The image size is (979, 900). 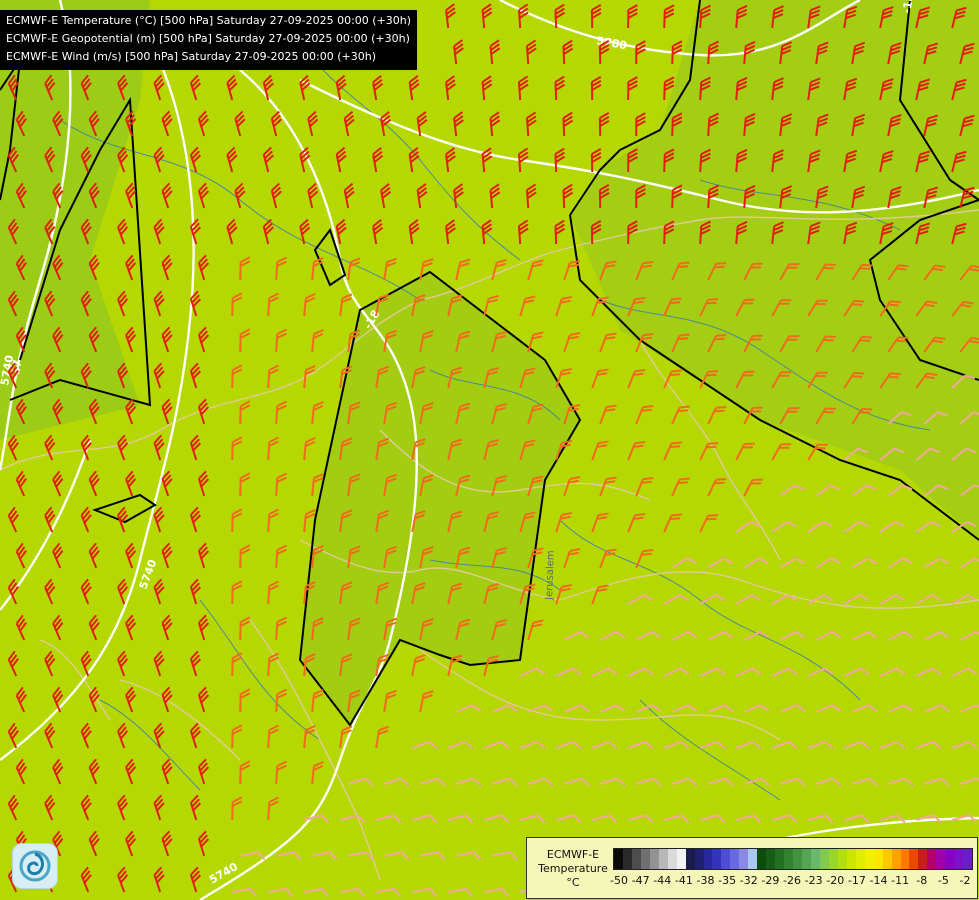 What do you see at coordinates (550, 575) in the screenshot?
I see `place-label-jerusalem: Jerusalem` at bounding box center [550, 575].